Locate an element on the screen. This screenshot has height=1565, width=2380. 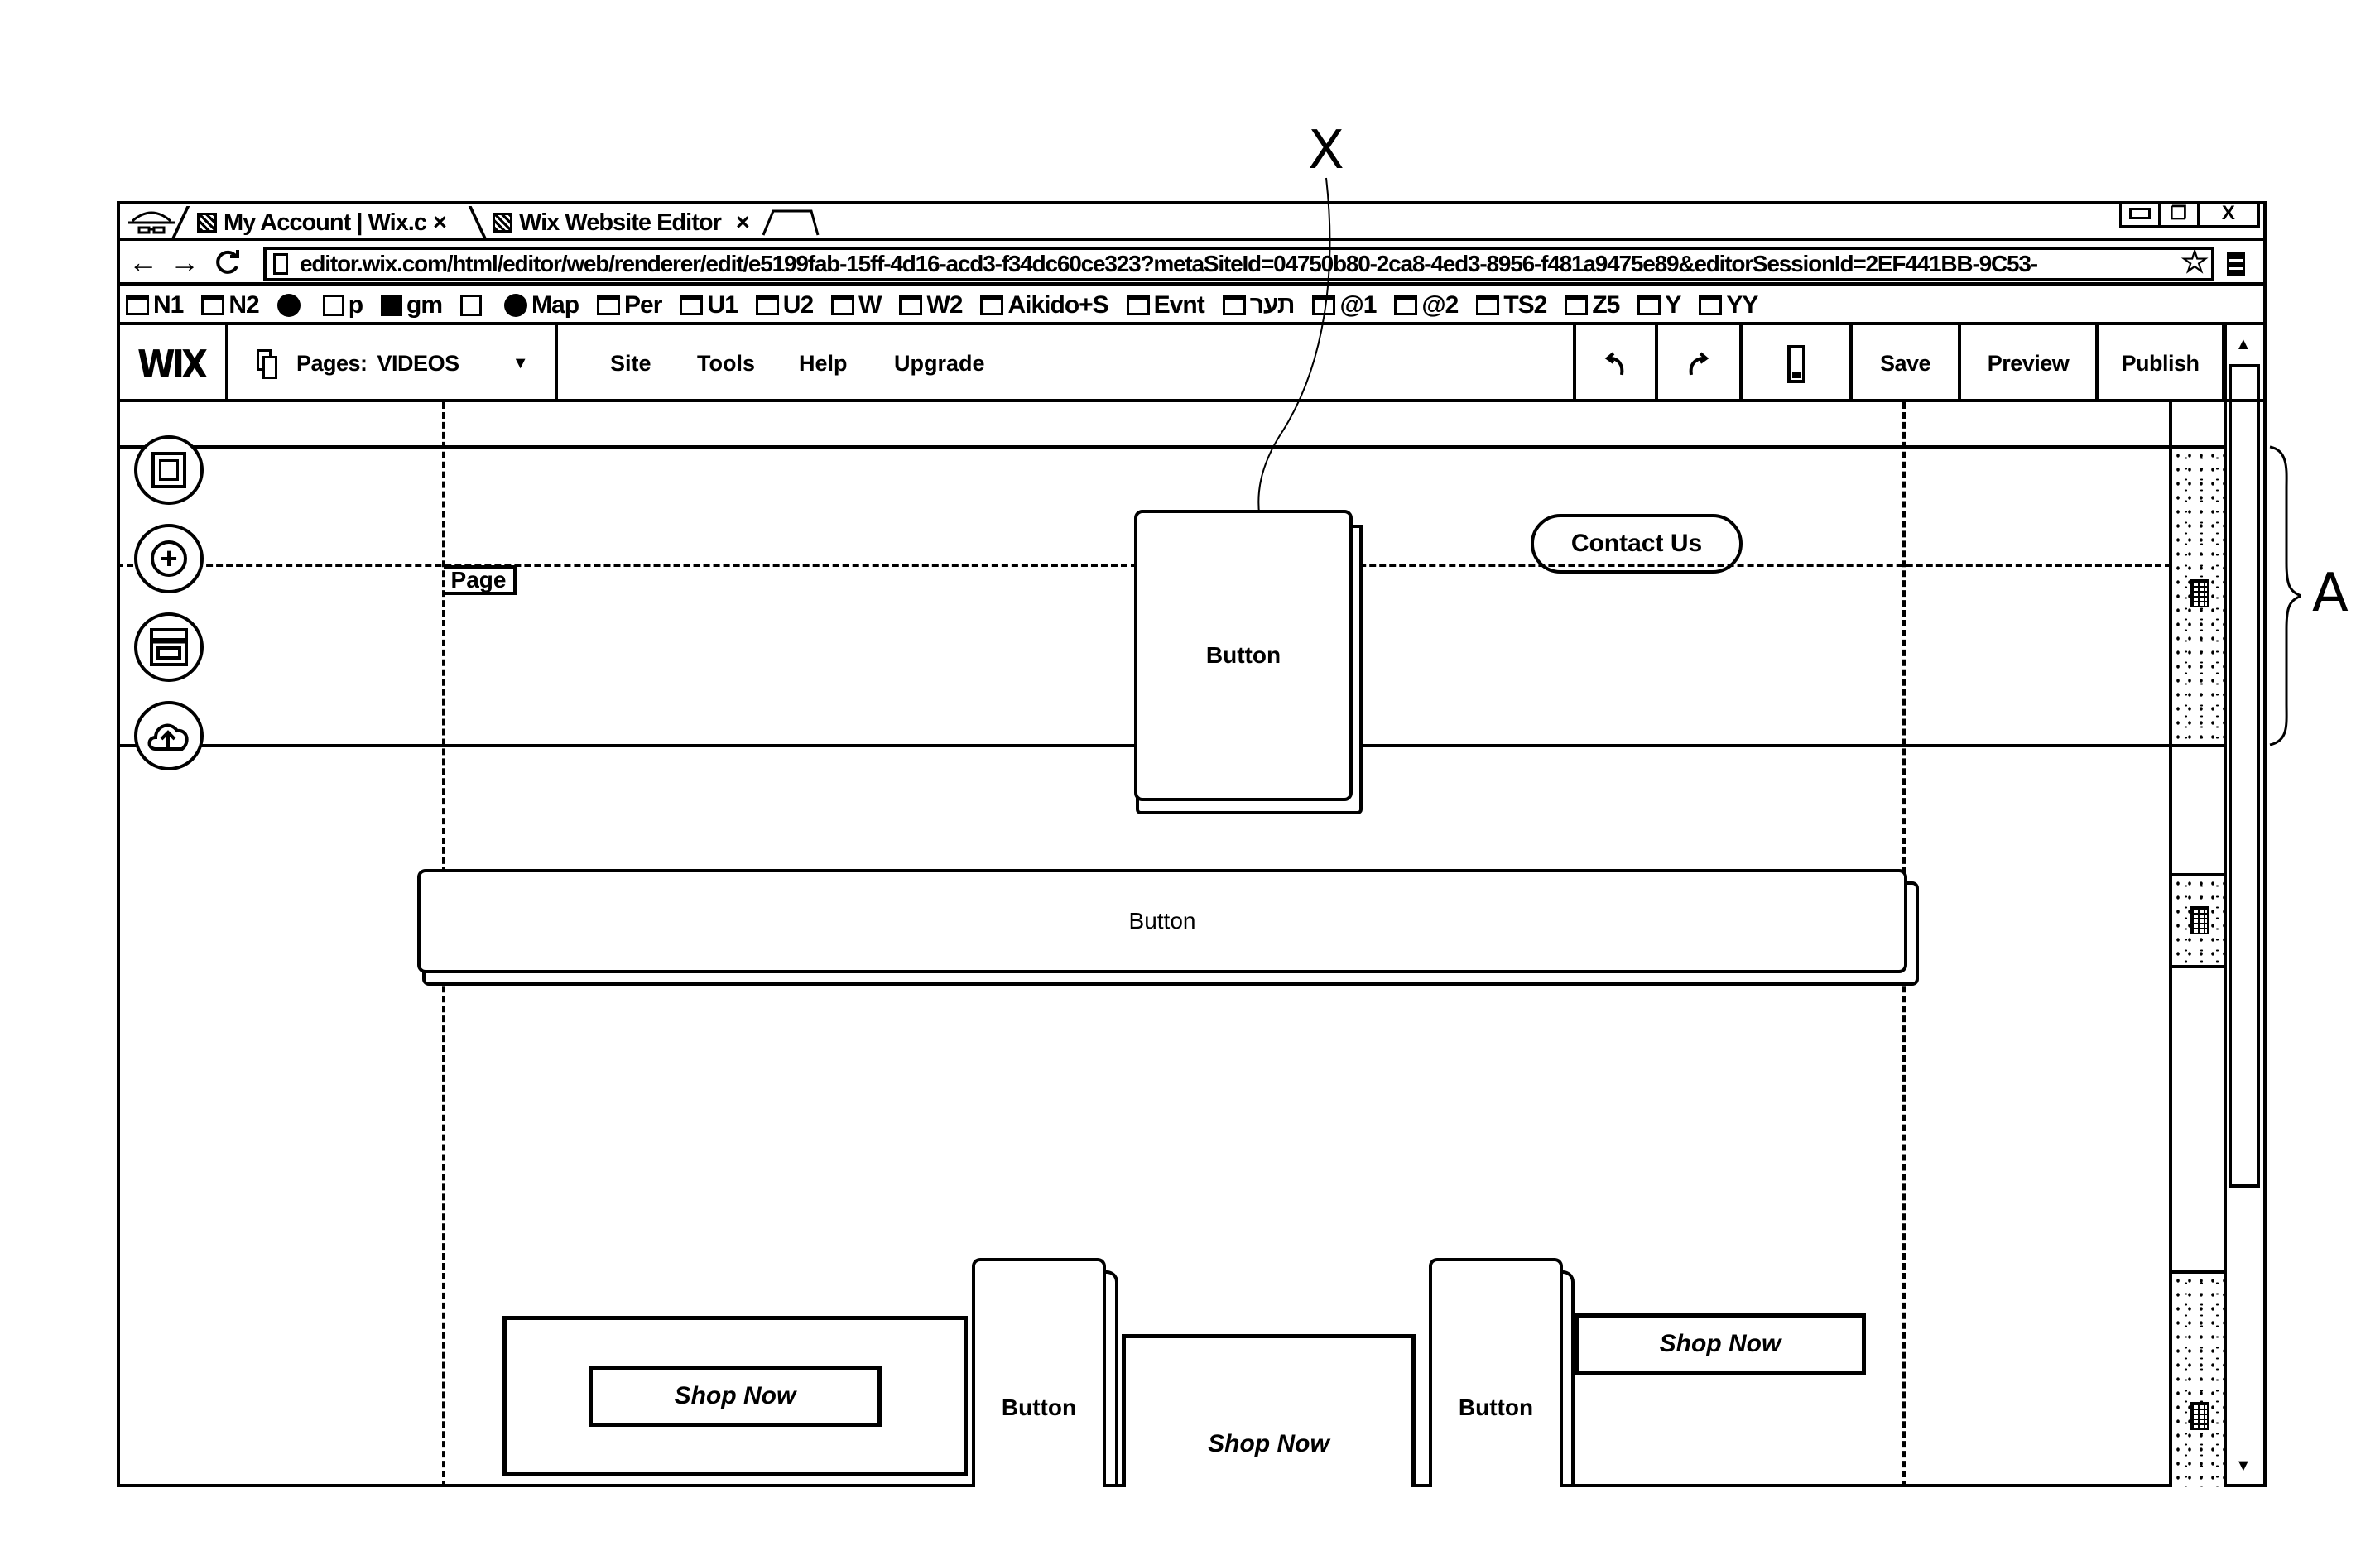
bookmark-item: Map is located at coordinates (541, 305).